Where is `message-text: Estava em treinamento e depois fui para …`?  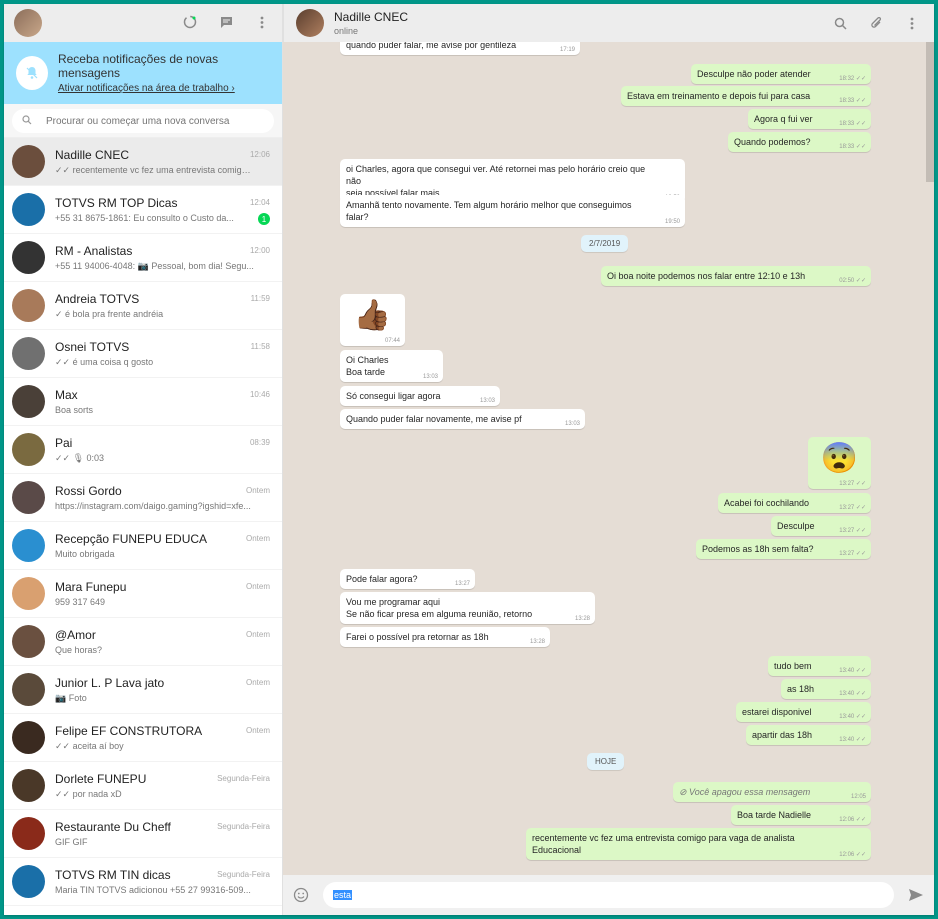 message-text: Estava em treinamento e depois fui para … is located at coordinates (719, 96).